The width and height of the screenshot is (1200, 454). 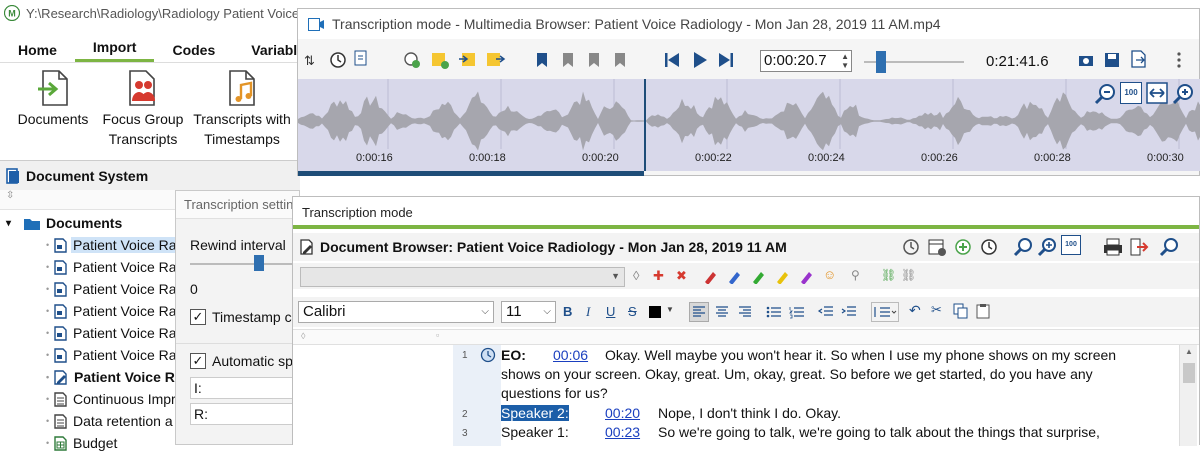 What do you see at coordinates (774, 312) in the screenshot?
I see `bullet-list-button` at bounding box center [774, 312].